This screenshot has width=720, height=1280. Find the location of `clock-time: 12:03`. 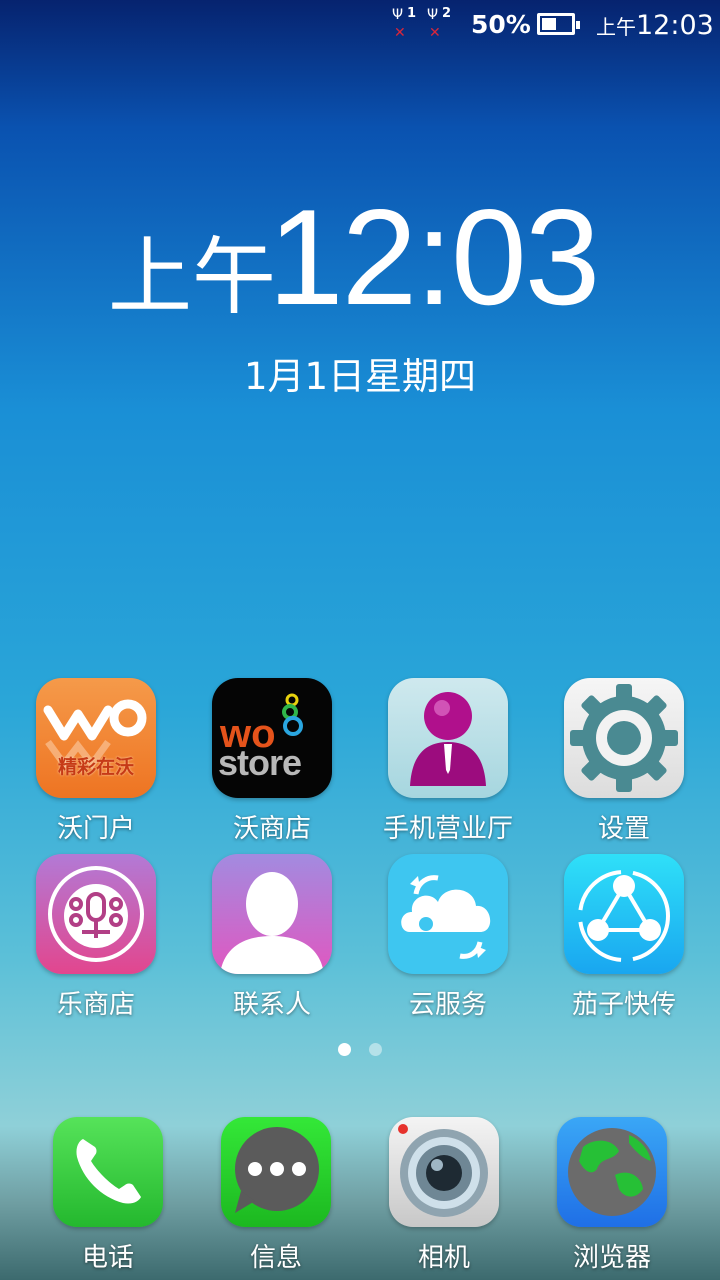

clock-time: 12:03 is located at coordinates (434, 257).